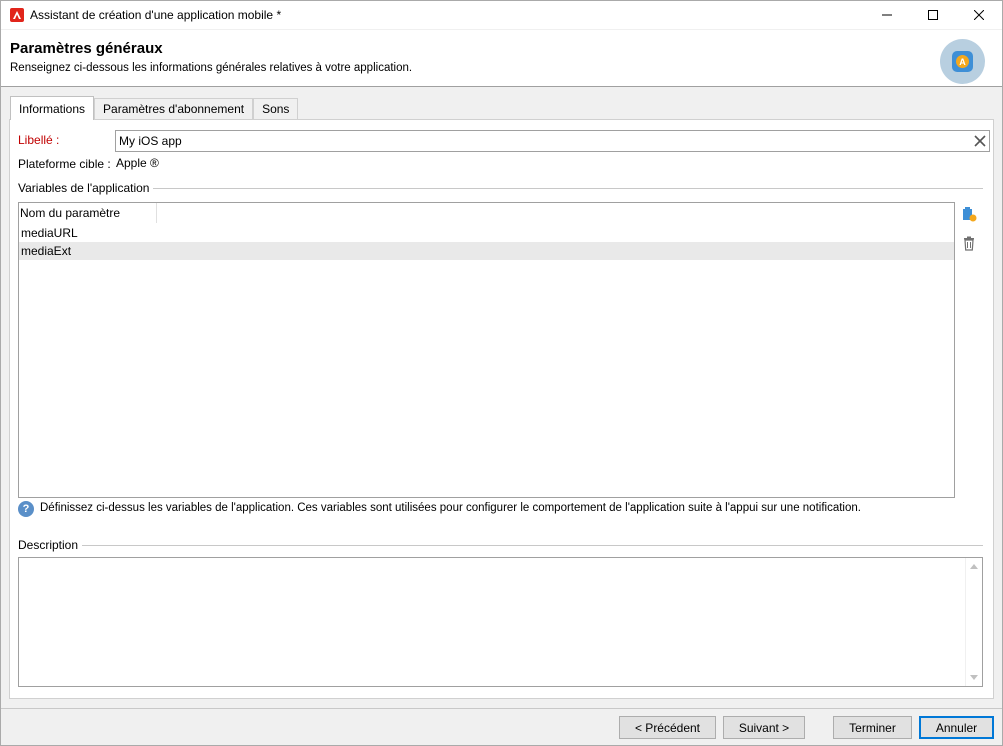 The width and height of the screenshot is (1003, 746). I want to click on description-group-title: Description, so click(50, 545).